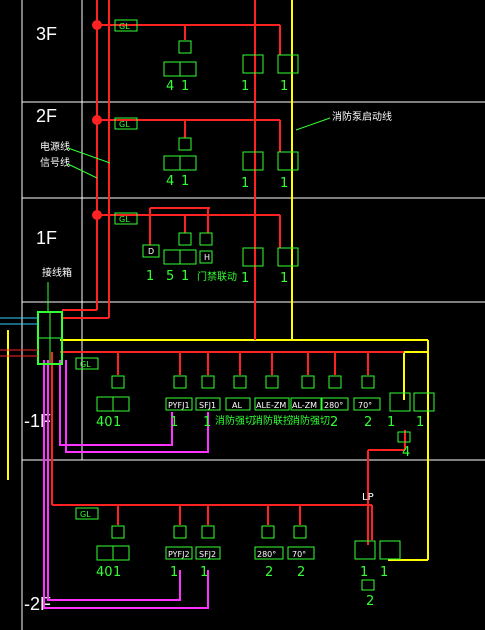 The image size is (485, 630). What do you see at coordinates (179, 554) in the screenshot?
I see `pyfj2-text: PYFJ2` at bounding box center [179, 554].